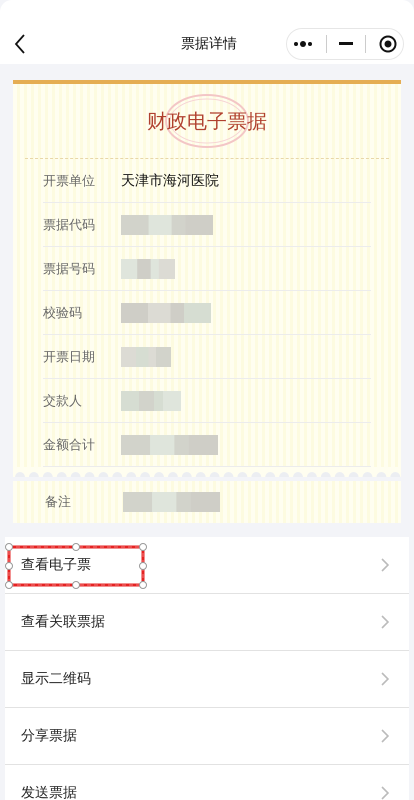 The image size is (414, 800). I want to click on field-label: 校验码, so click(63, 313).